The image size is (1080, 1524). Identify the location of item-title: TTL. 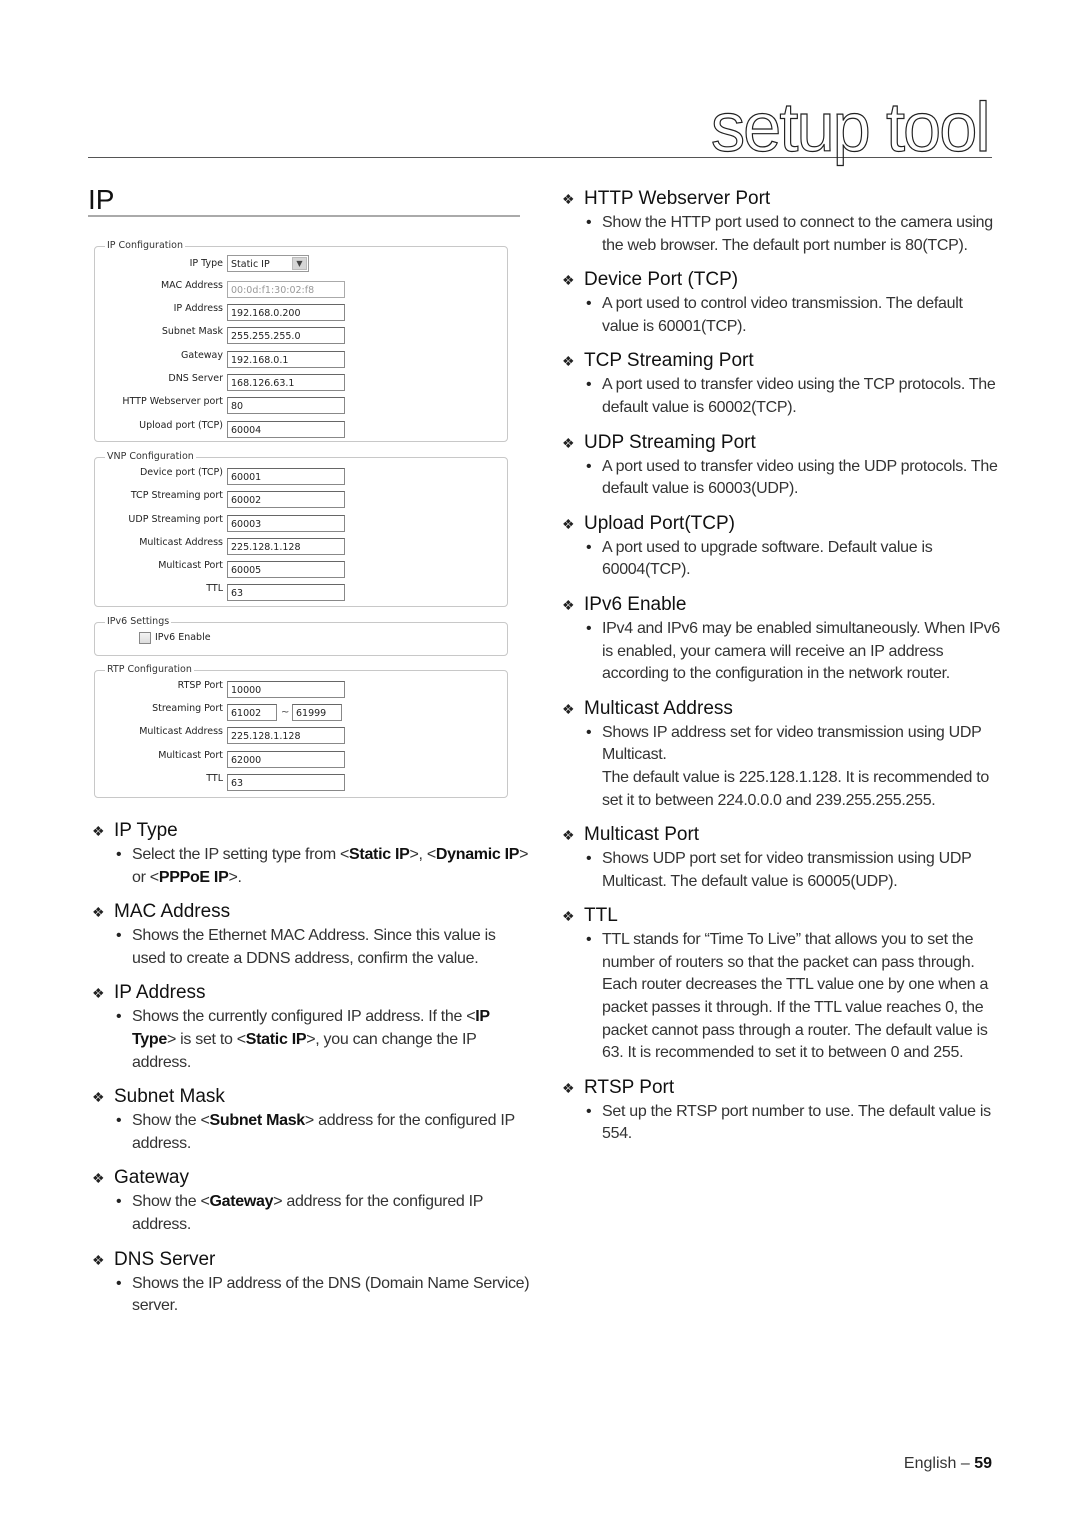
(601, 916).